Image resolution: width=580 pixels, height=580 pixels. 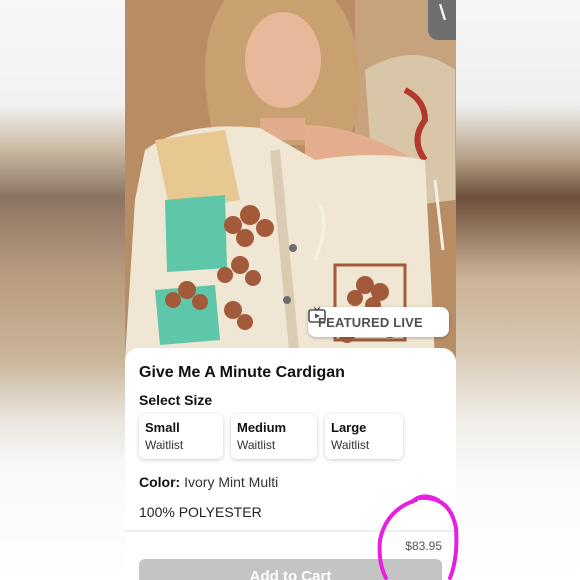 I want to click on tv-play-icon, so click(x=317, y=315).